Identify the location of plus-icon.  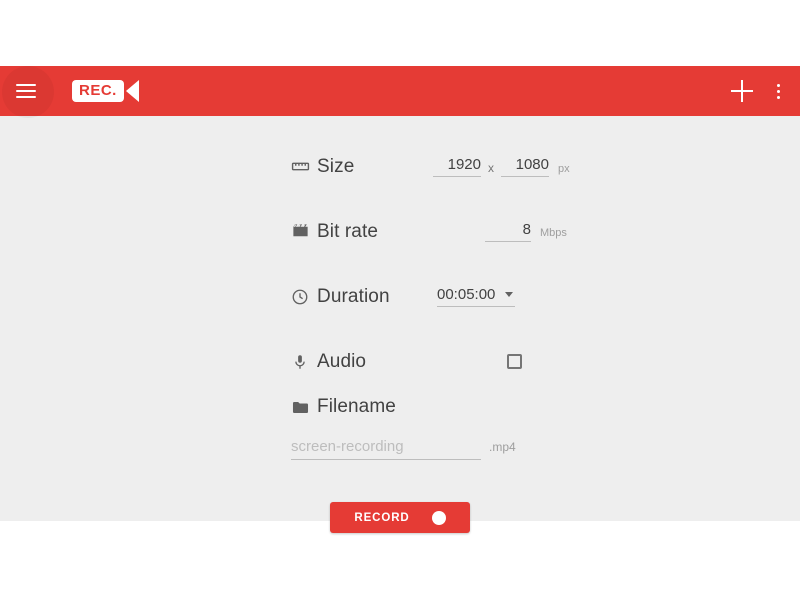
(742, 91).